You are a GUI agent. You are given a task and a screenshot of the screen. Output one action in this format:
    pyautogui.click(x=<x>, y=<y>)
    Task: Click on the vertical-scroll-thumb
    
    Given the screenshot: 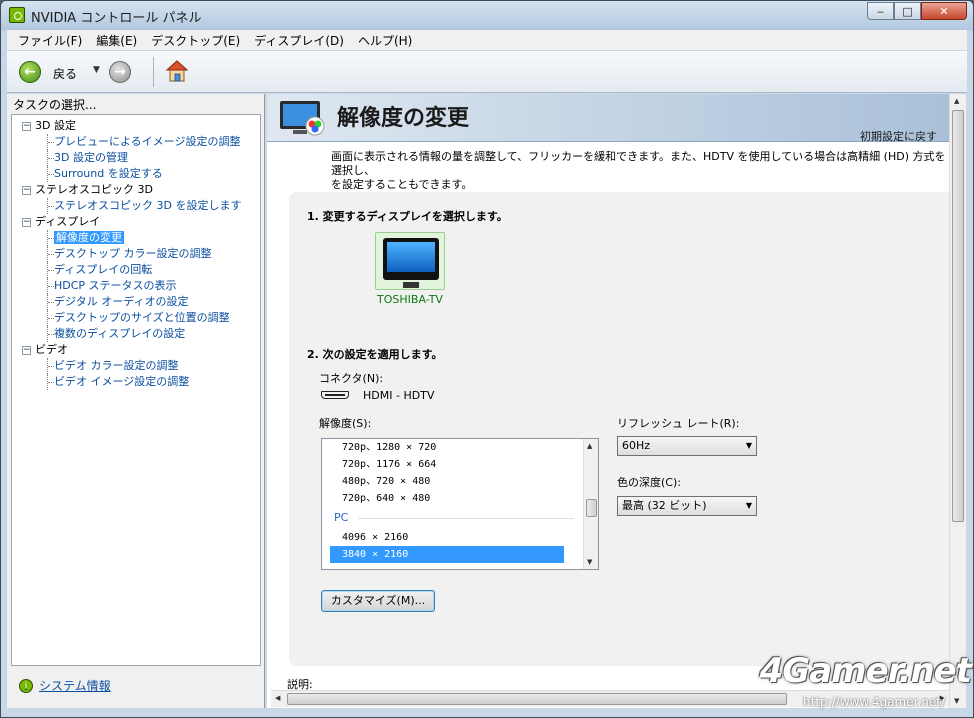 What is the action you would take?
    pyautogui.click(x=958, y=316)
    